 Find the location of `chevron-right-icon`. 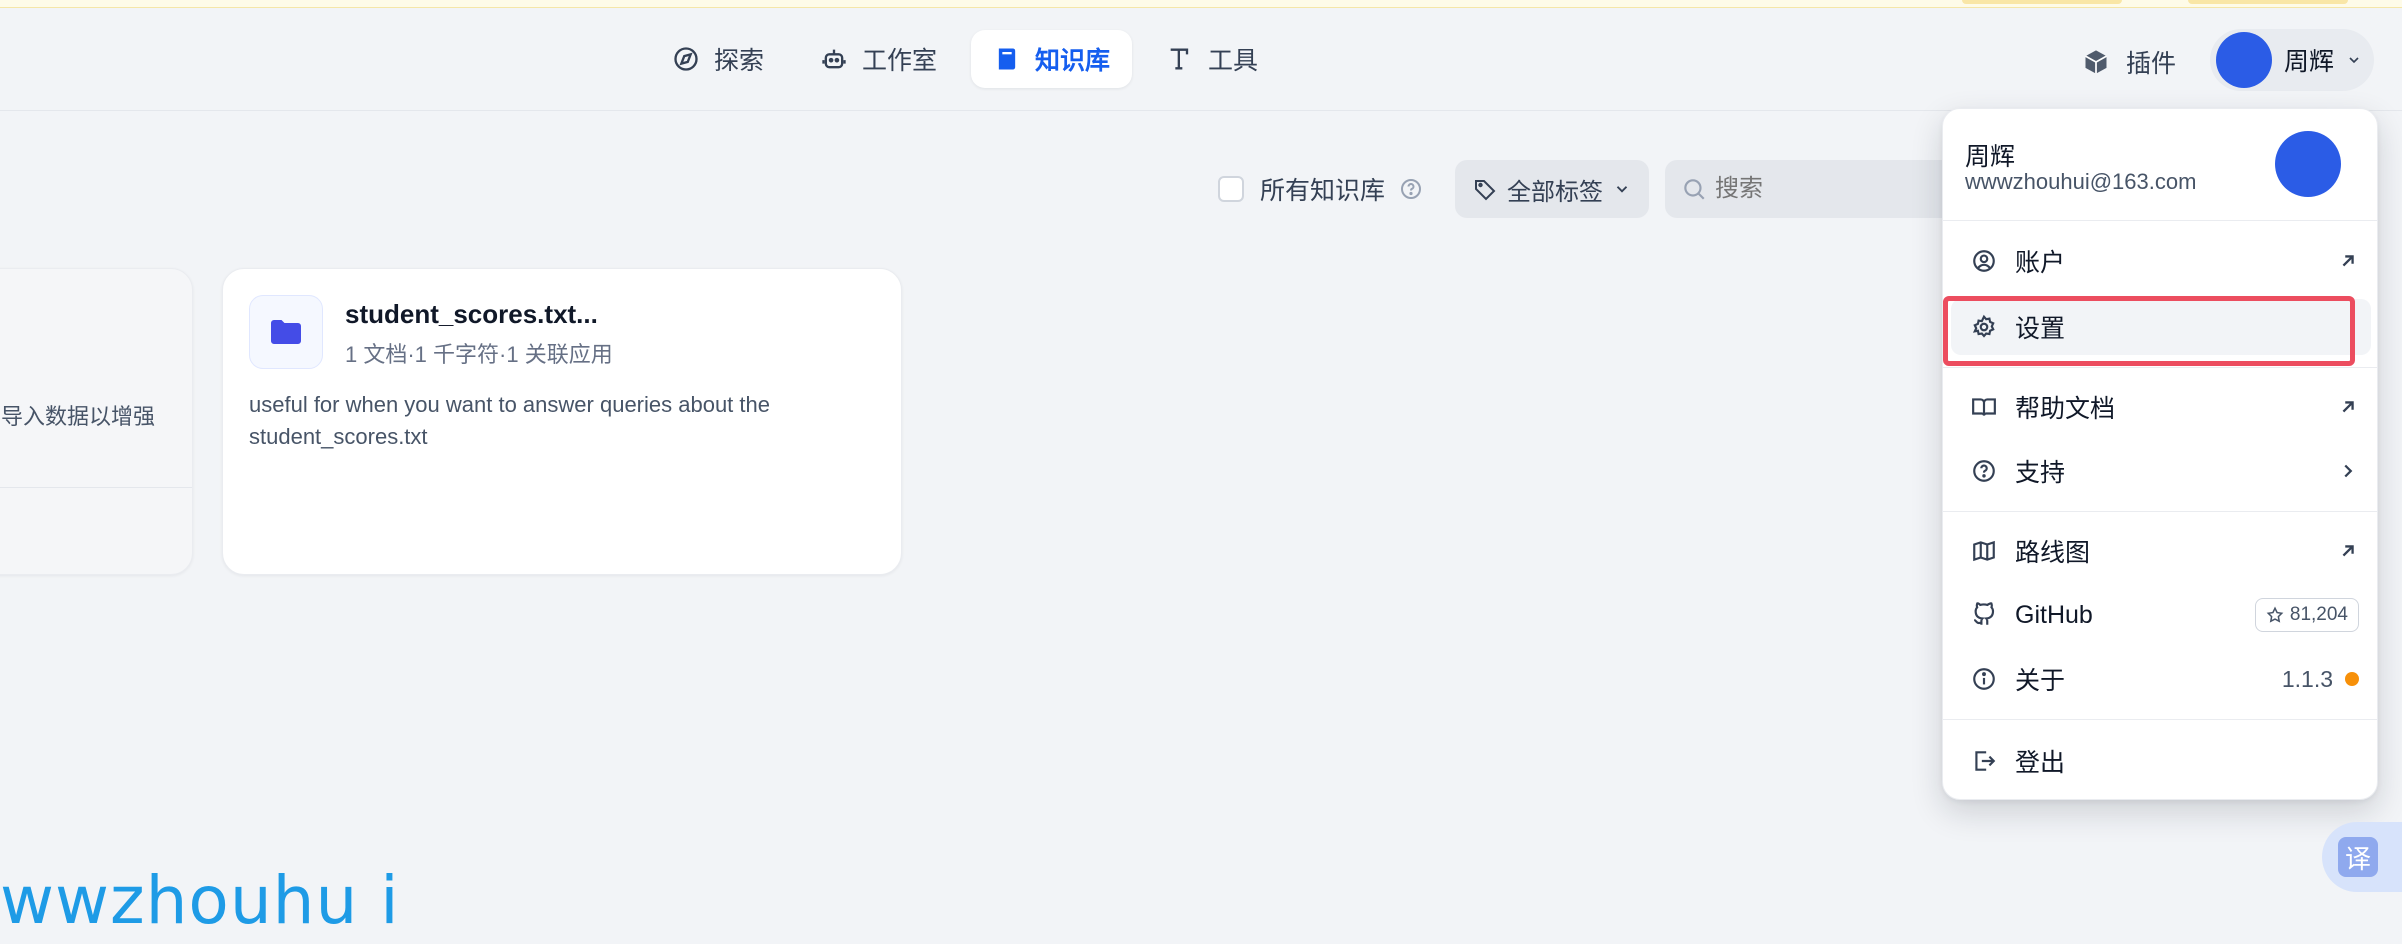

chevron-right-icon is located at coordinates (2348, 471).